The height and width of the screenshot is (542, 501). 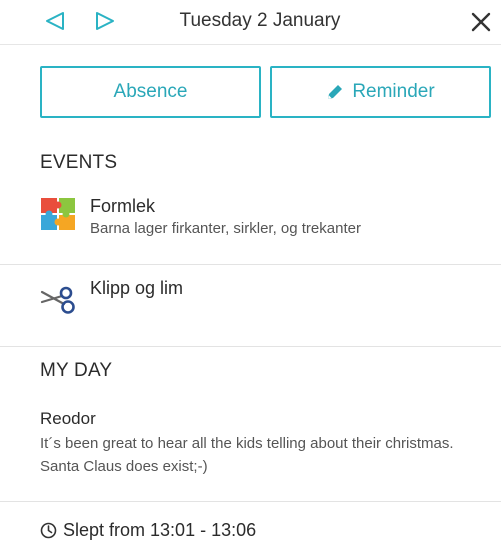 What do you see at coordinates (57, 300) in the screenshot?
I see `scissors-icon` at bounding box center [57, 300].